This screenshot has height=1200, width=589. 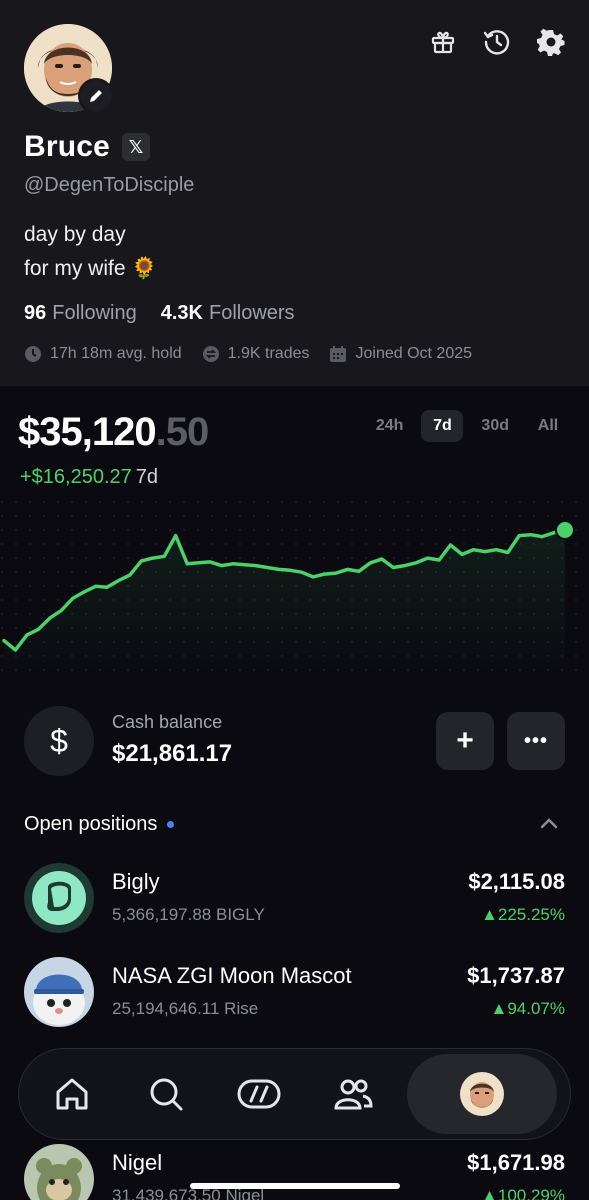 I want to click on x-logo-icon: 𝕏, so click(x=136, y=147).